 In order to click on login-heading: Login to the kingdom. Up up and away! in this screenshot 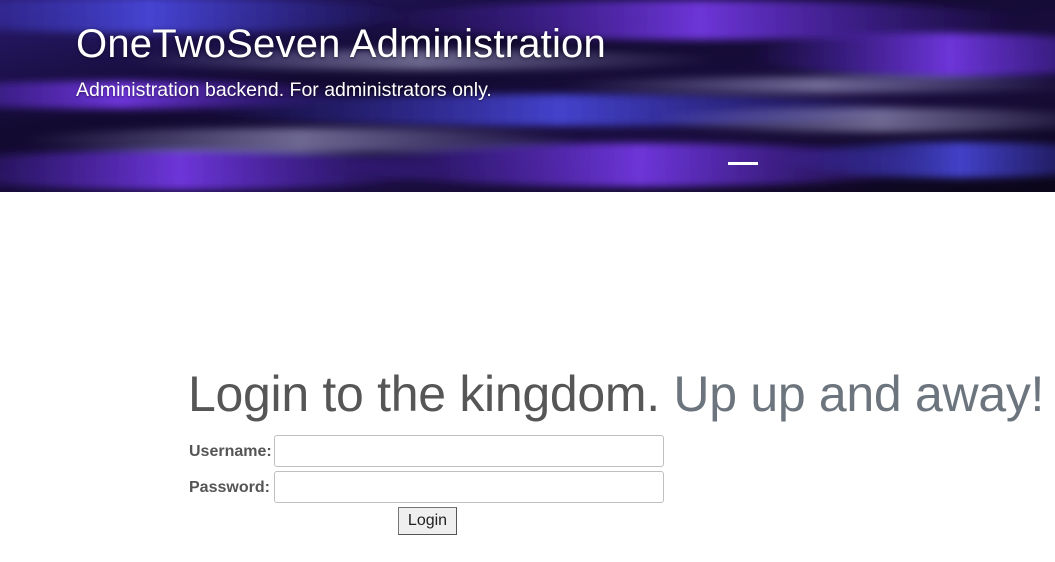, I will do `click(616, 394)`.